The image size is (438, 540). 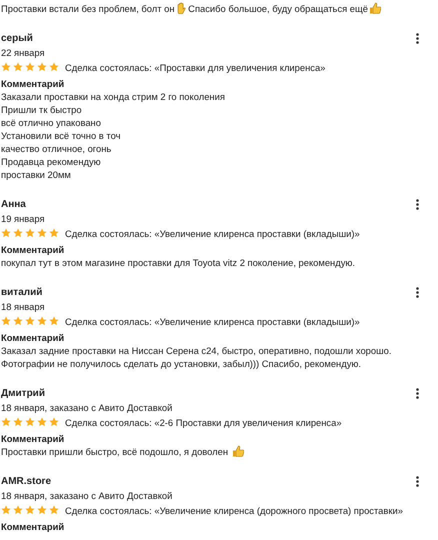 What do you see at coordinates (23, 306) in the screenshot?
I see `review-date: 18 января` at bounding box center [23, 306].